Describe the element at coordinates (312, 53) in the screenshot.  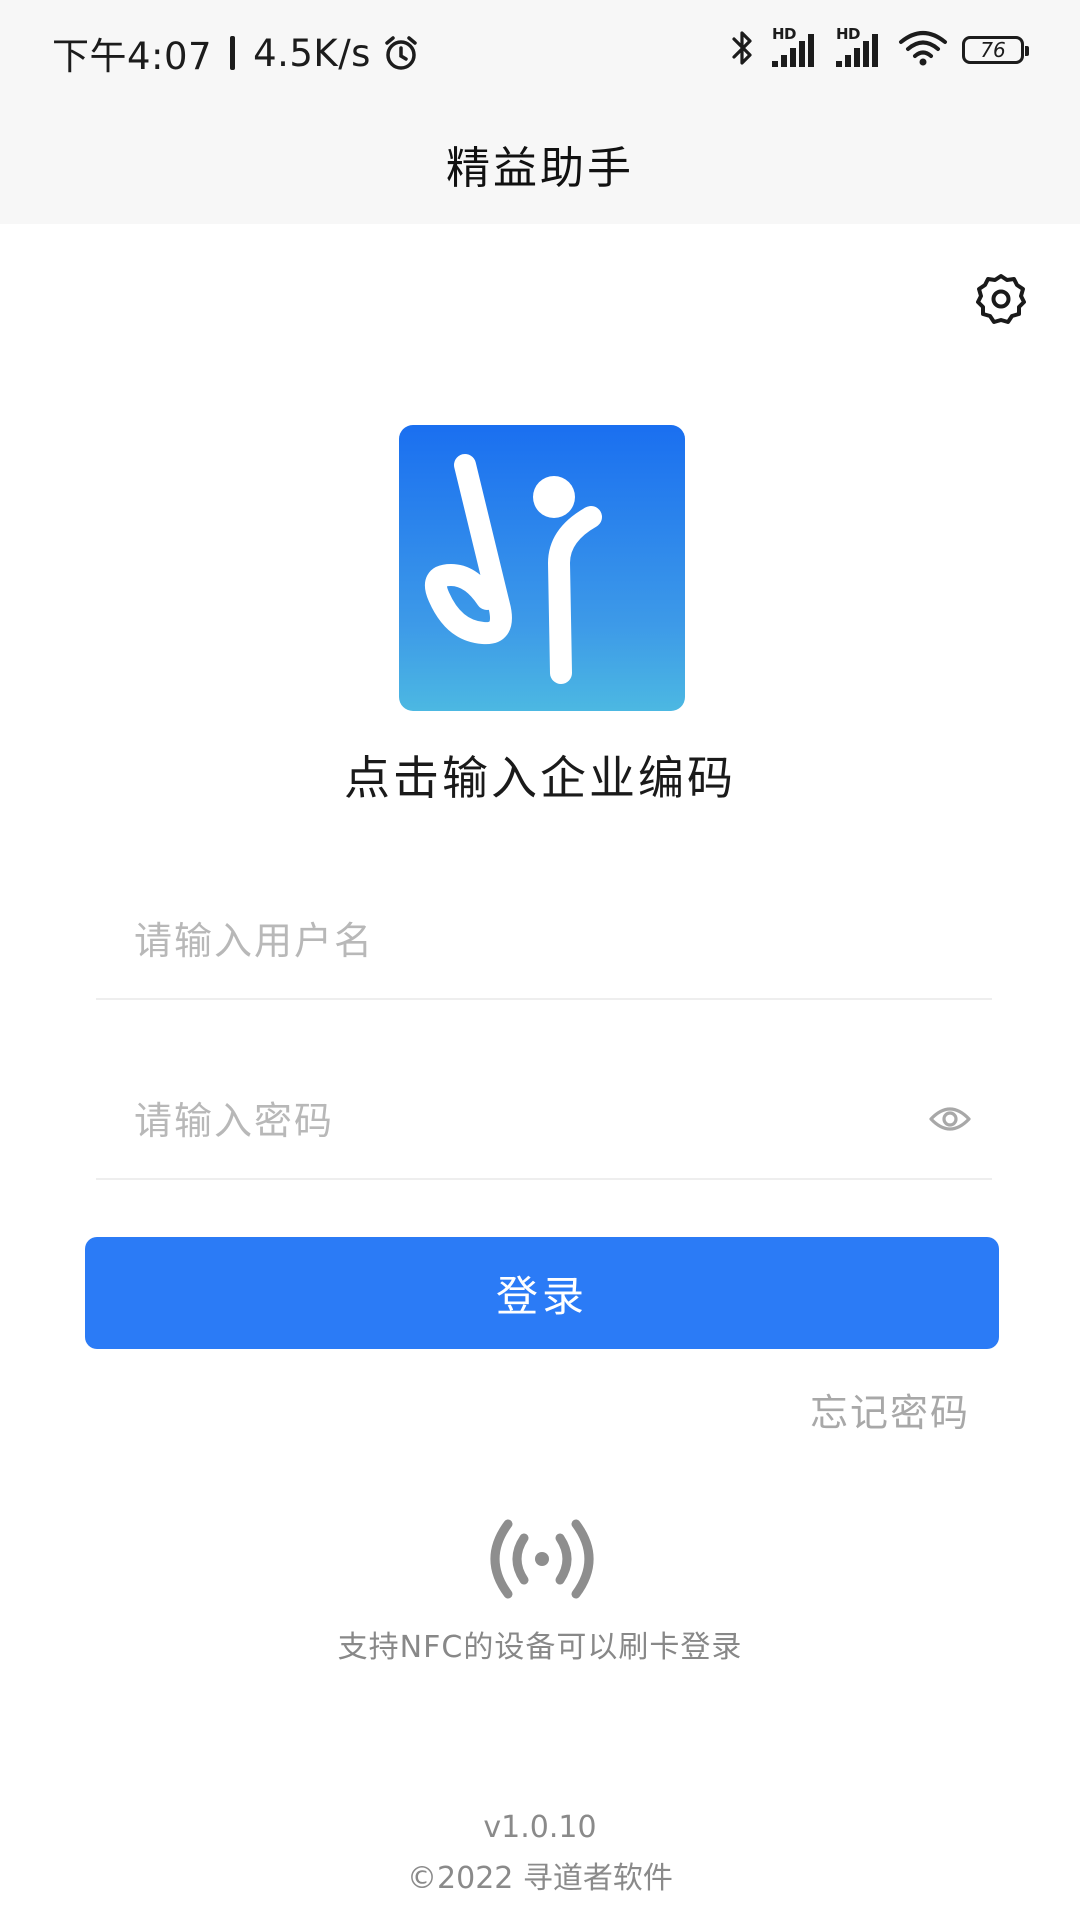
I see `status-net-speed: 4.5K/s` at that location.